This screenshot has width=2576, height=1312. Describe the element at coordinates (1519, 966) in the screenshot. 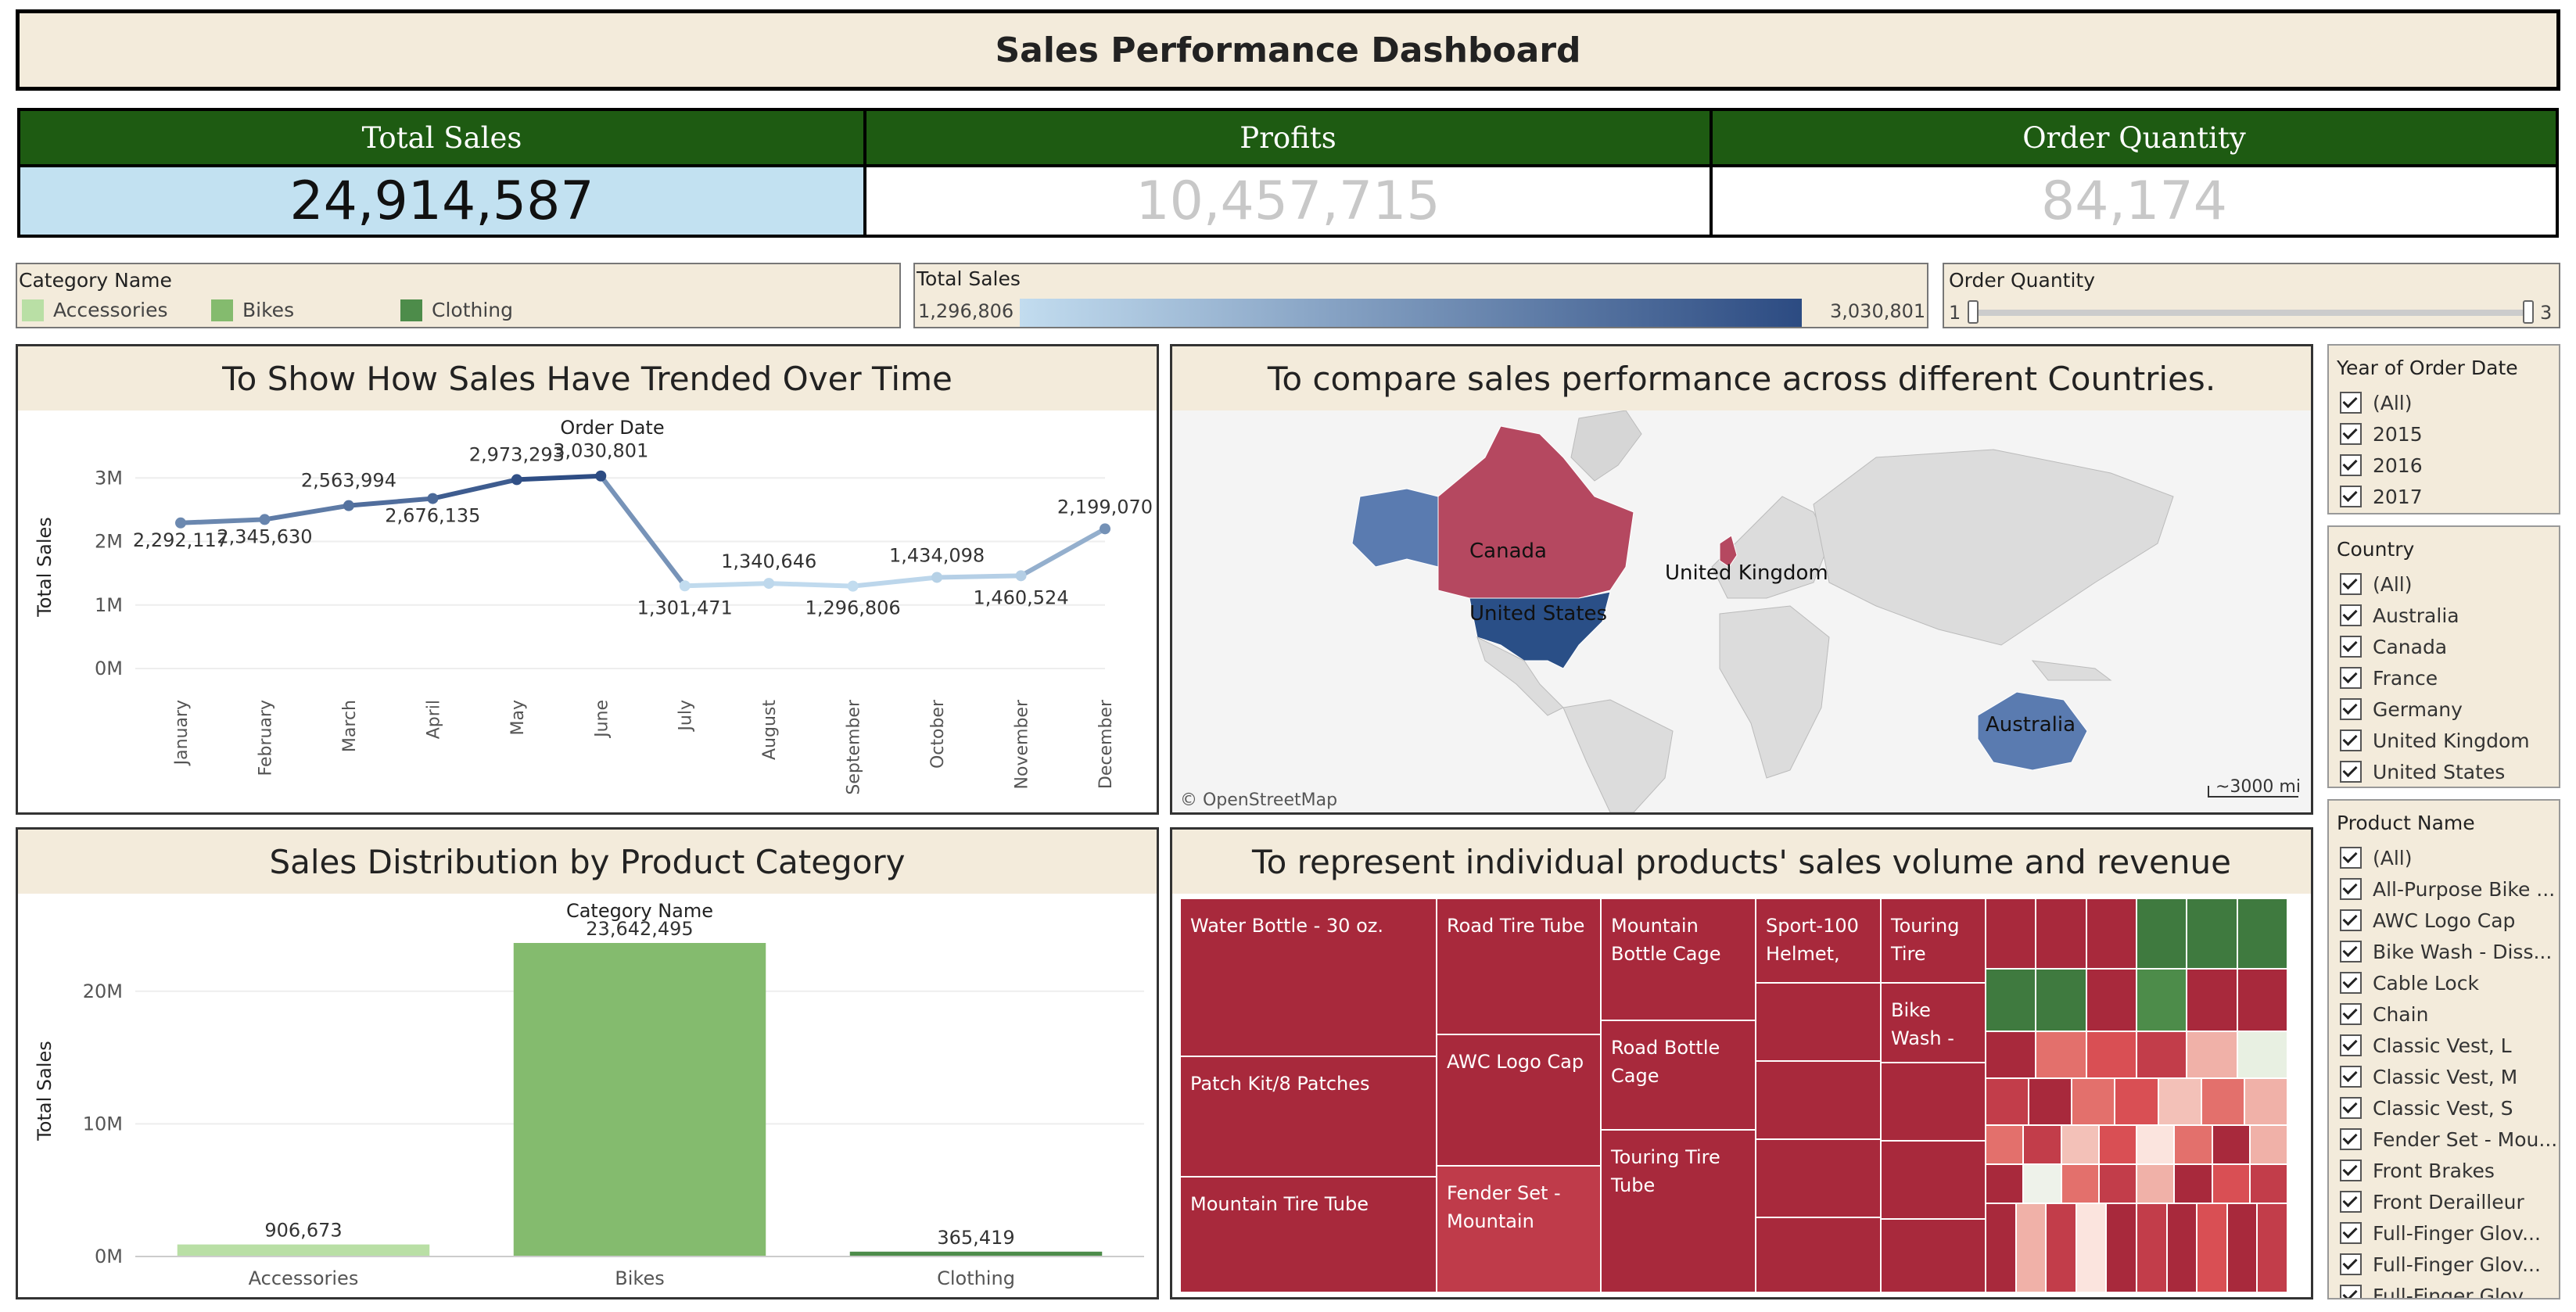

I see `treemap-cell-road-tire-tube: Road Tire Tube` at that location.